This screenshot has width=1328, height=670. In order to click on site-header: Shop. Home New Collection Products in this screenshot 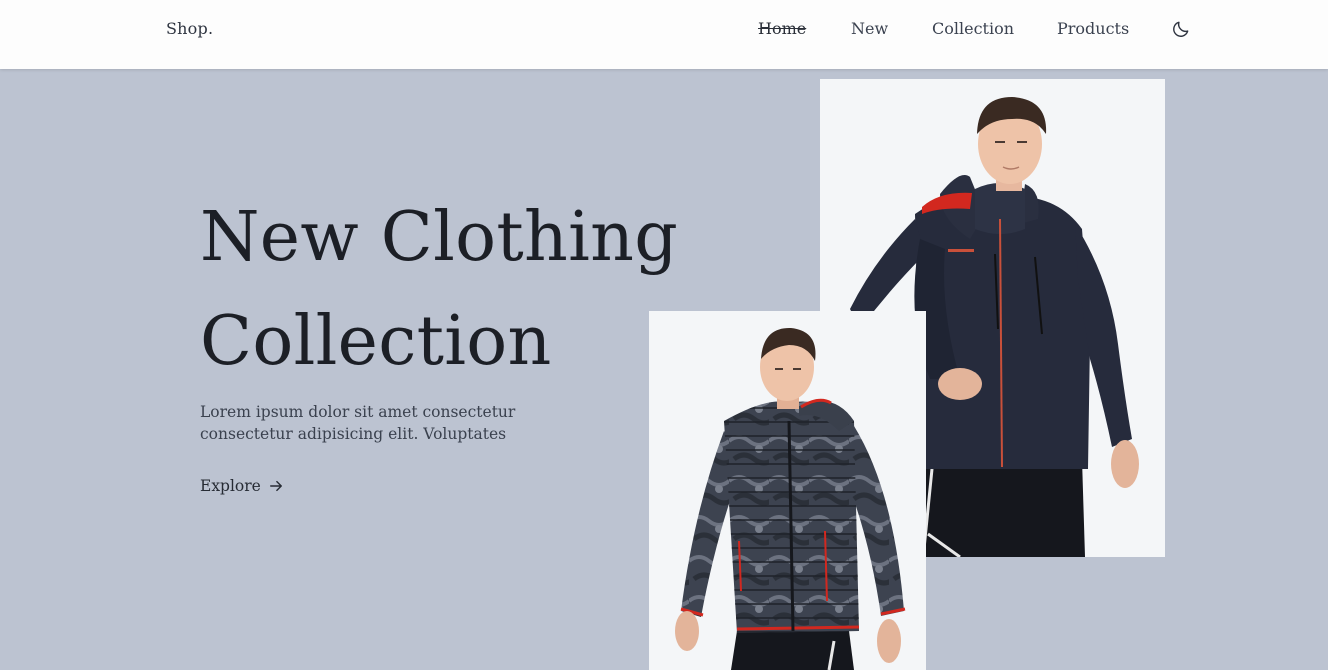, I will do `click(664, 34)`.